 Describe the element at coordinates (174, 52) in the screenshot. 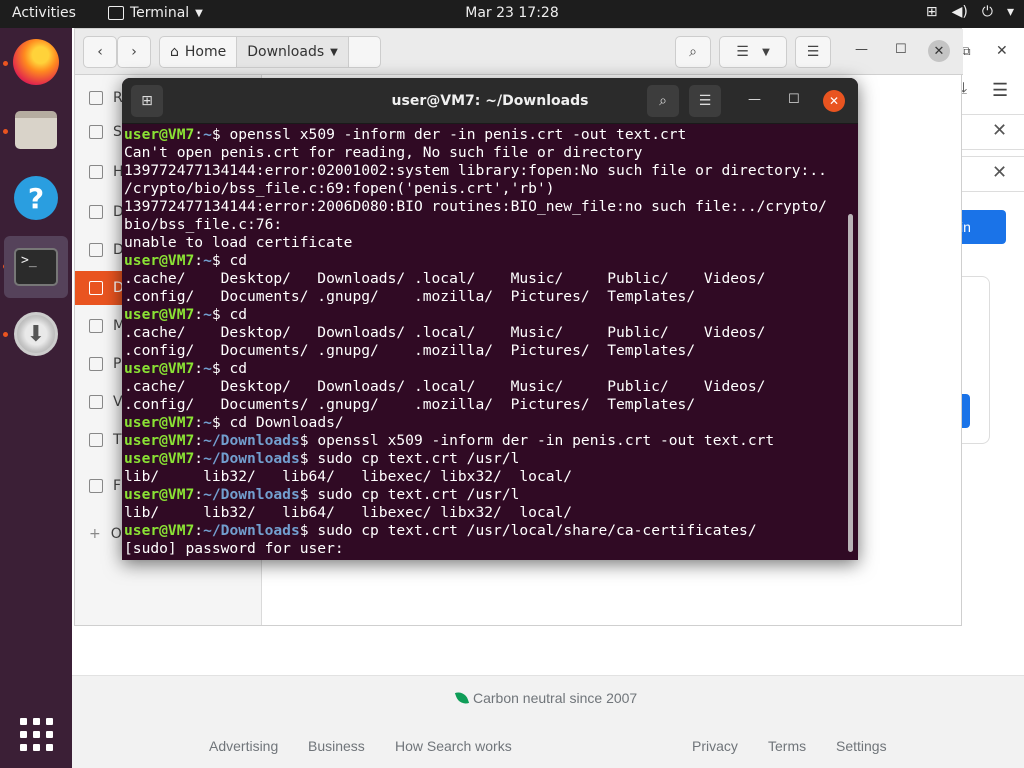

I see `home-icon: ⌂` at that location.